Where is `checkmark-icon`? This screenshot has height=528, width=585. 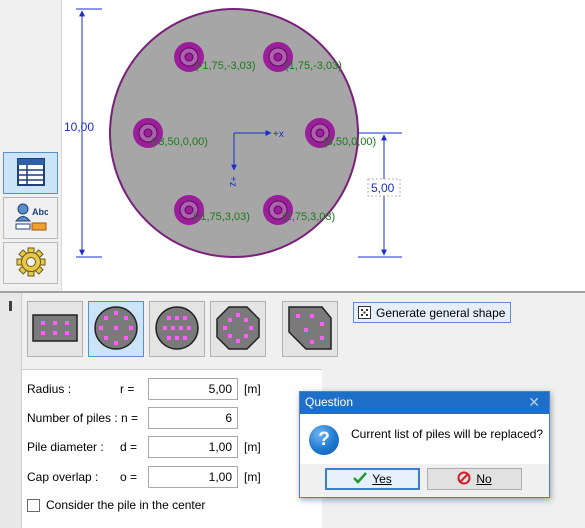
checkmark-icon is located at coordinates (360, 479).